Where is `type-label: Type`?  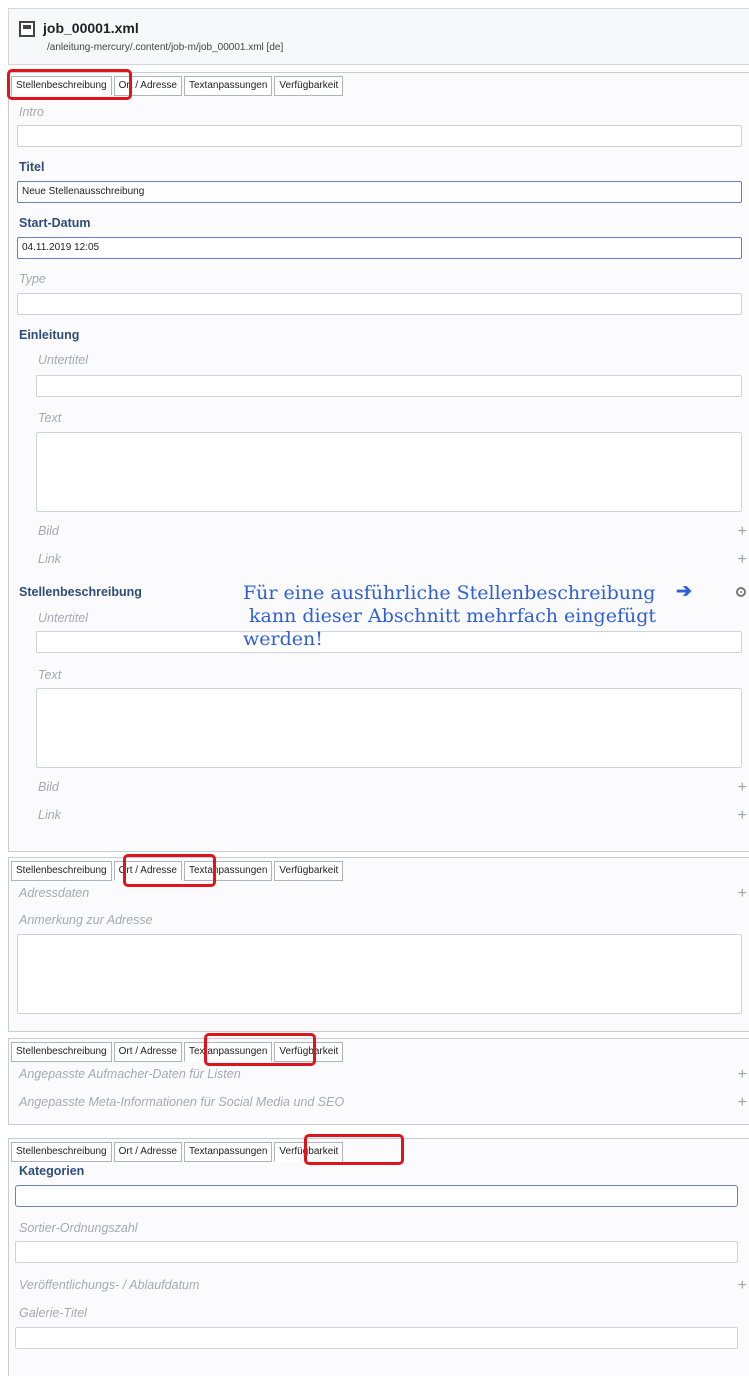 type-label: Type is located at coordinates (32, 279).